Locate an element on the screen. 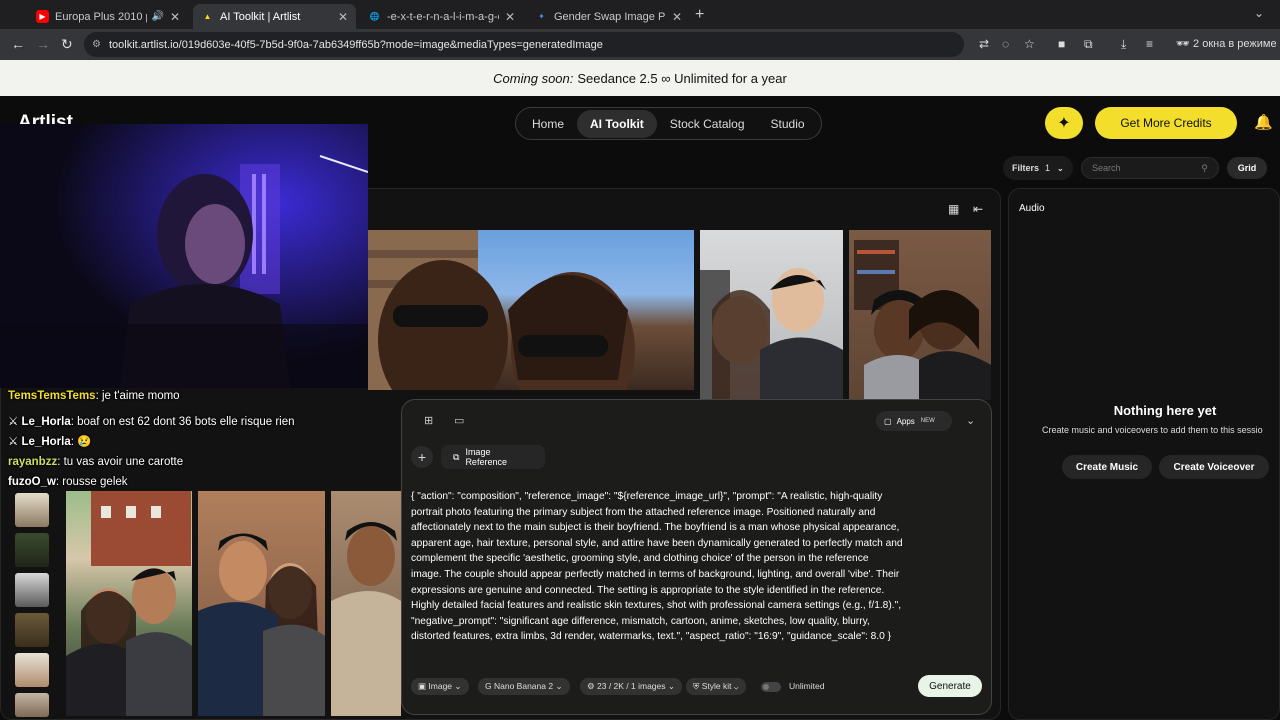 The image size is (1280, 720). eye-off-icon: ◌ is located at coordinates (1005, 44).